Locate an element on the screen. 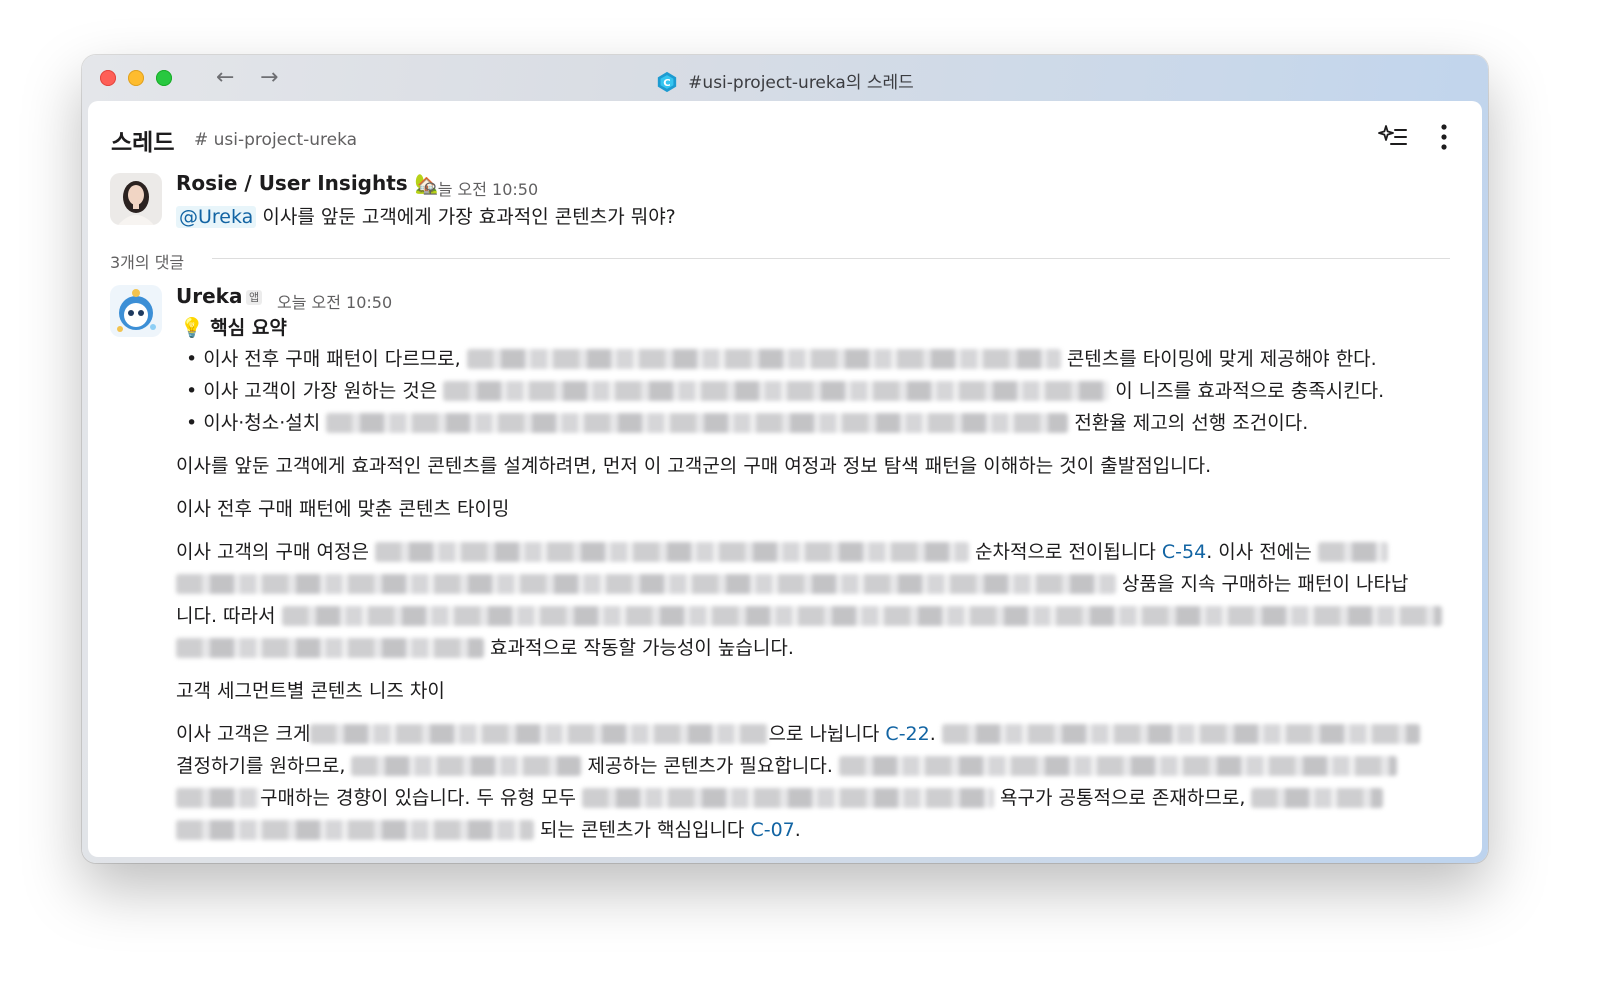 The width and height of the screenshot is (1600, 991). window-title: #usi-project-ureka의 스레드 is located at coordinates (801, 83).